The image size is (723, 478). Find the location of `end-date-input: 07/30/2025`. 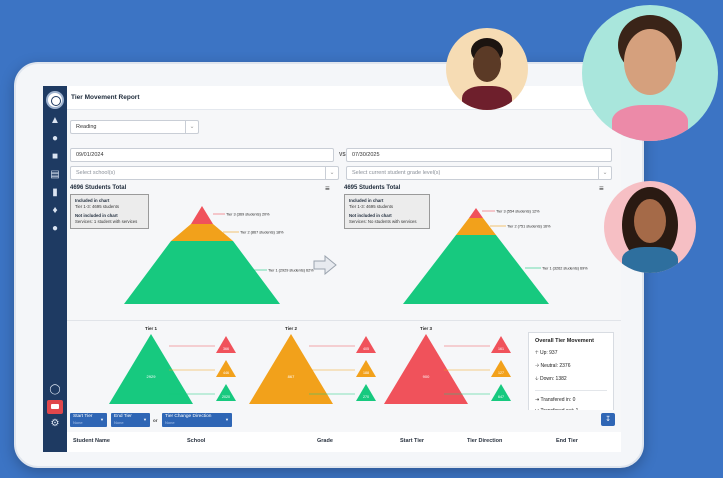

end-date-input: 07/30/2025 is located at coordinates (479, 155).